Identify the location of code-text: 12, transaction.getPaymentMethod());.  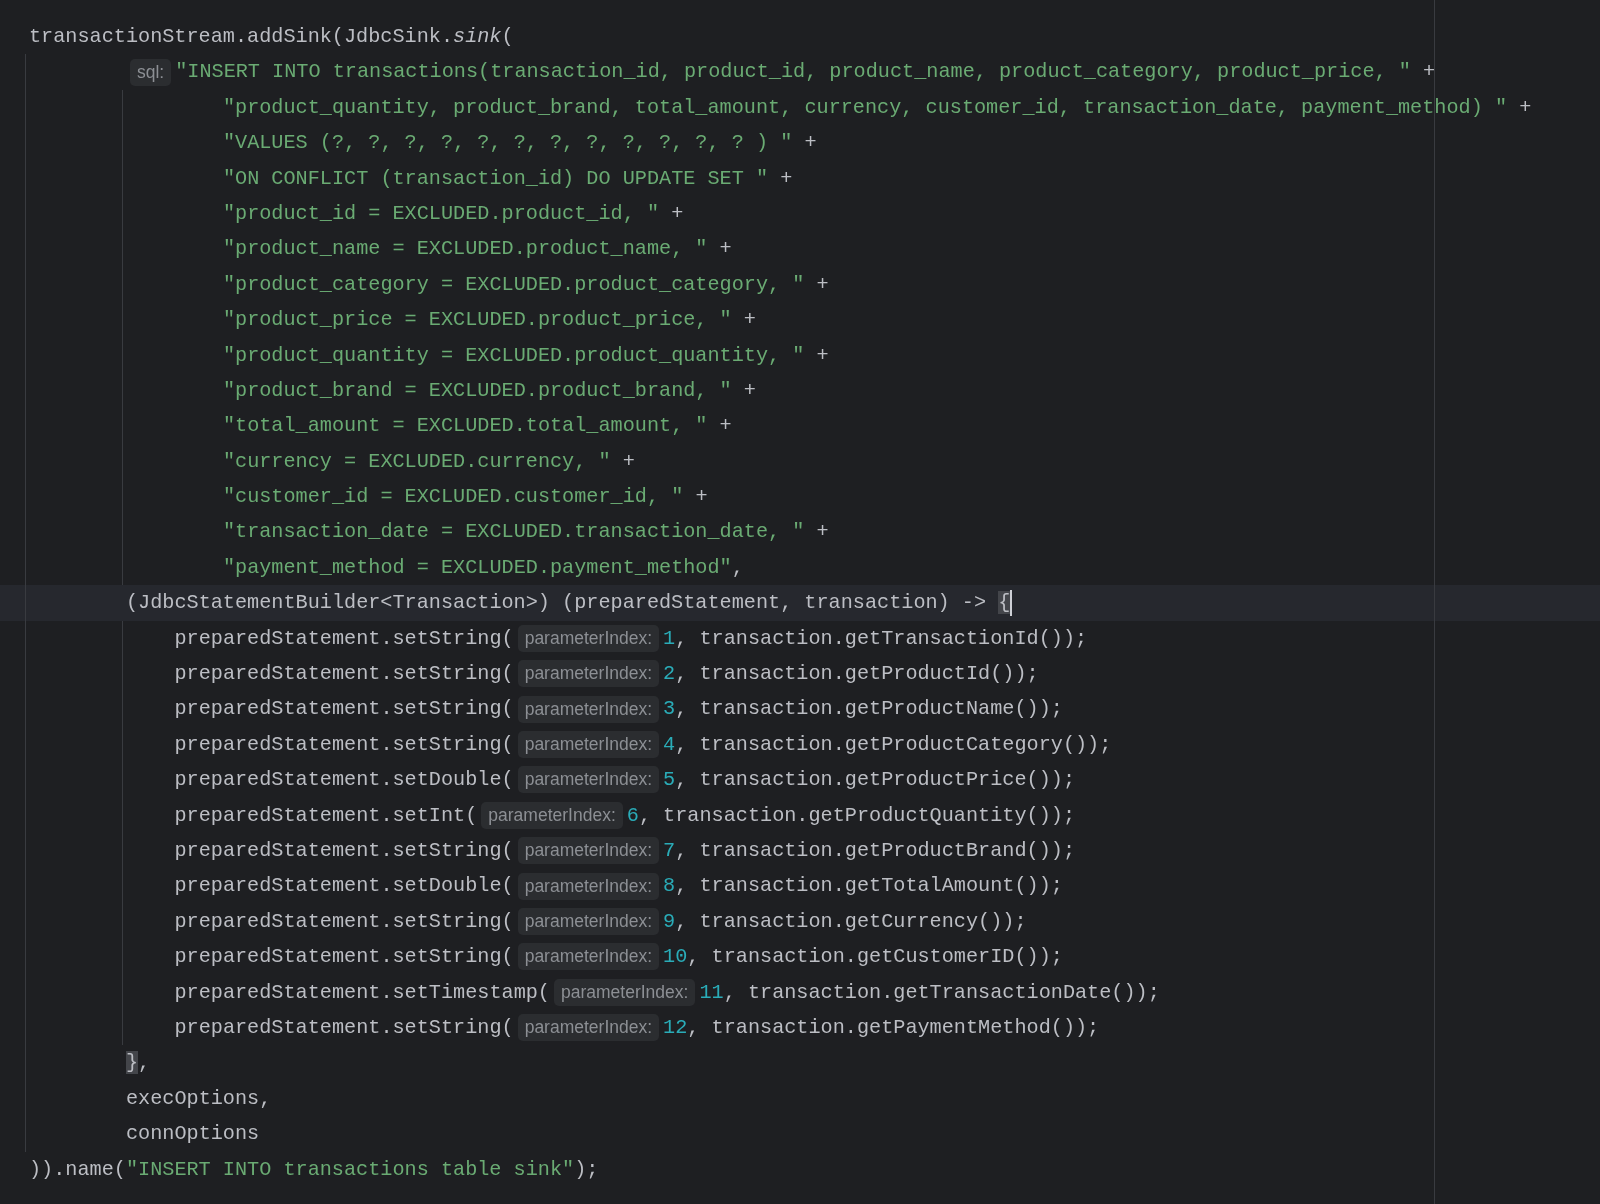
(881, 1027).